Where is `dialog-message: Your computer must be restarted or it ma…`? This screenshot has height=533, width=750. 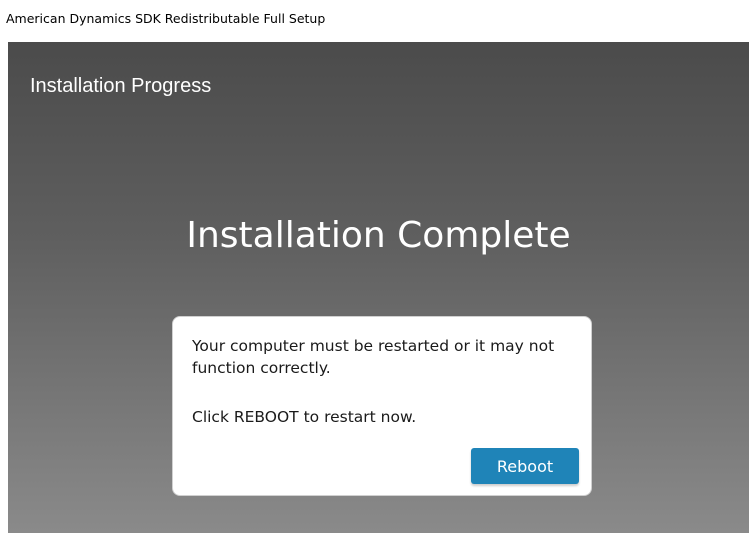
dialog-message: Your computer must be restarted or it ma… is located at coordinates (373, 357).